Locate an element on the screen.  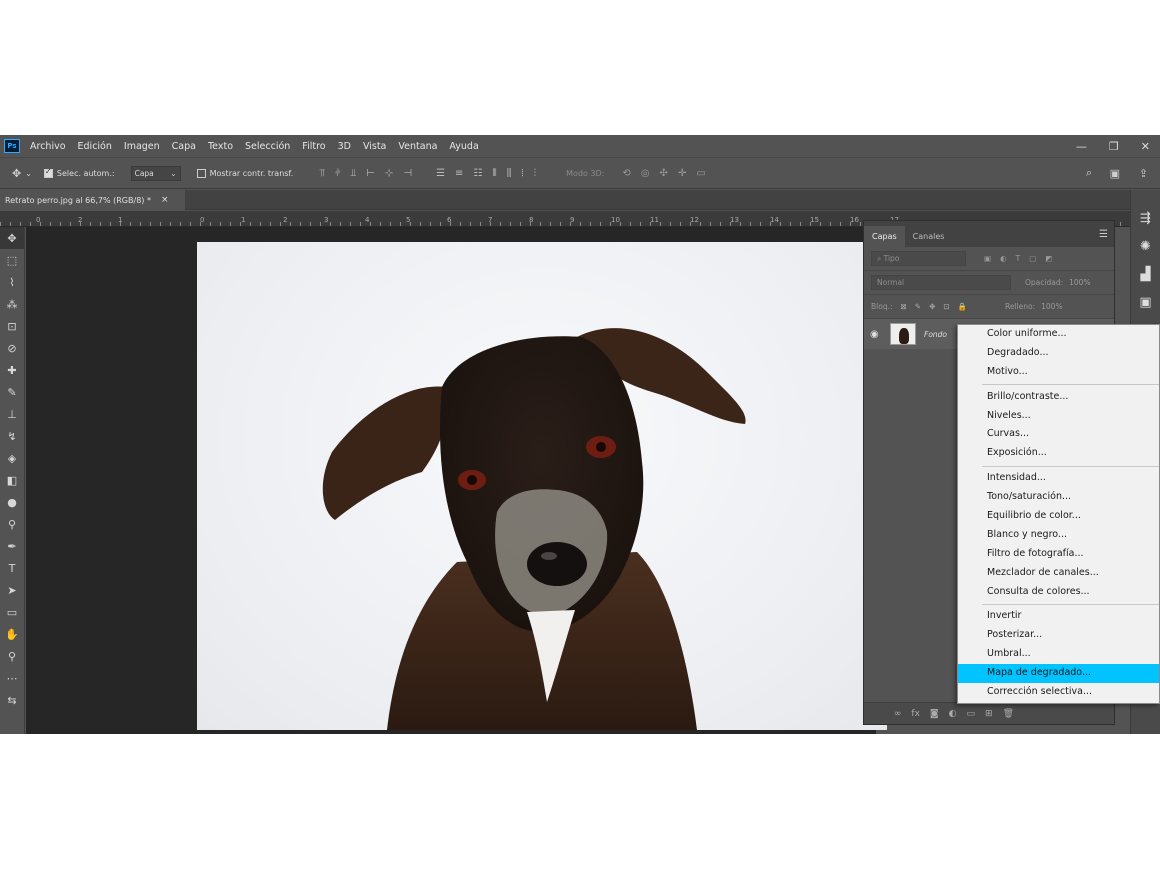
history-panel-icon: ⇶ is located at coordinates (1145, 218).